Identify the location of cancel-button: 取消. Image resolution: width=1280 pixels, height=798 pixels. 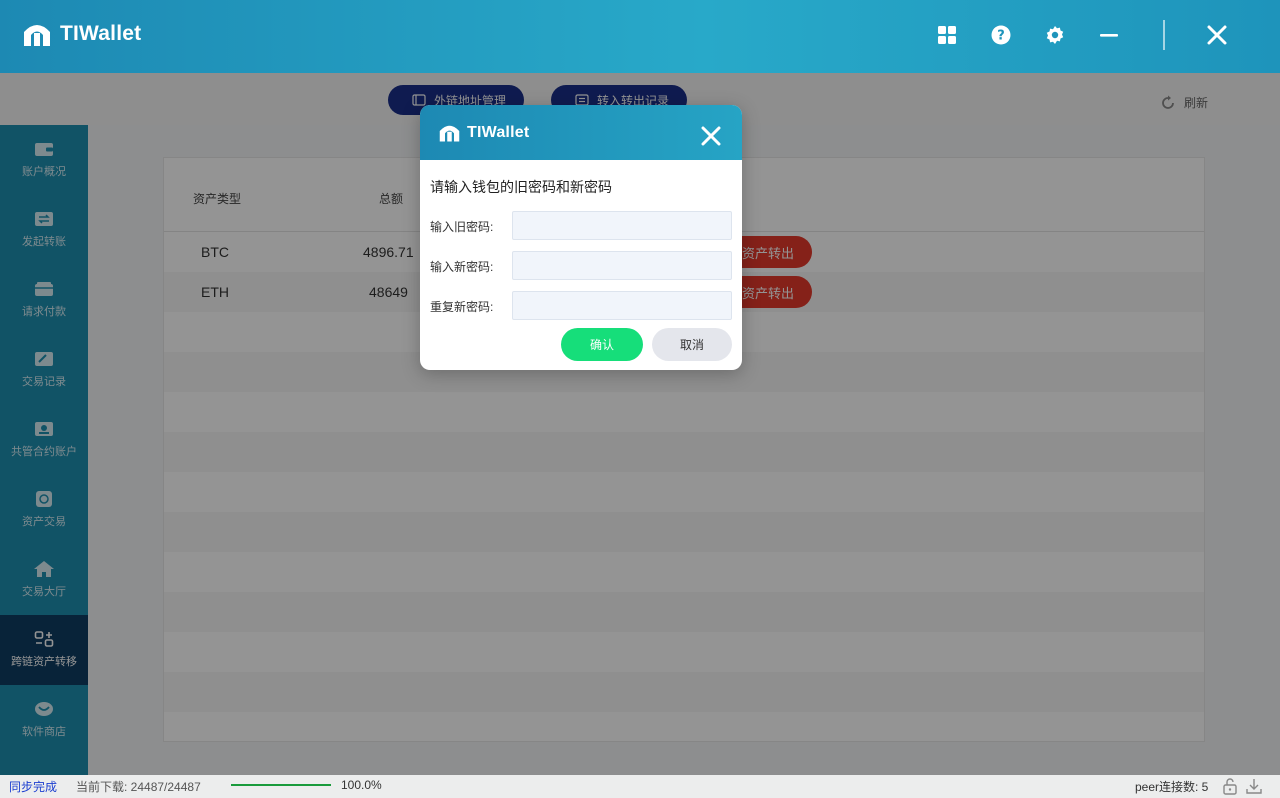
(692, 344).